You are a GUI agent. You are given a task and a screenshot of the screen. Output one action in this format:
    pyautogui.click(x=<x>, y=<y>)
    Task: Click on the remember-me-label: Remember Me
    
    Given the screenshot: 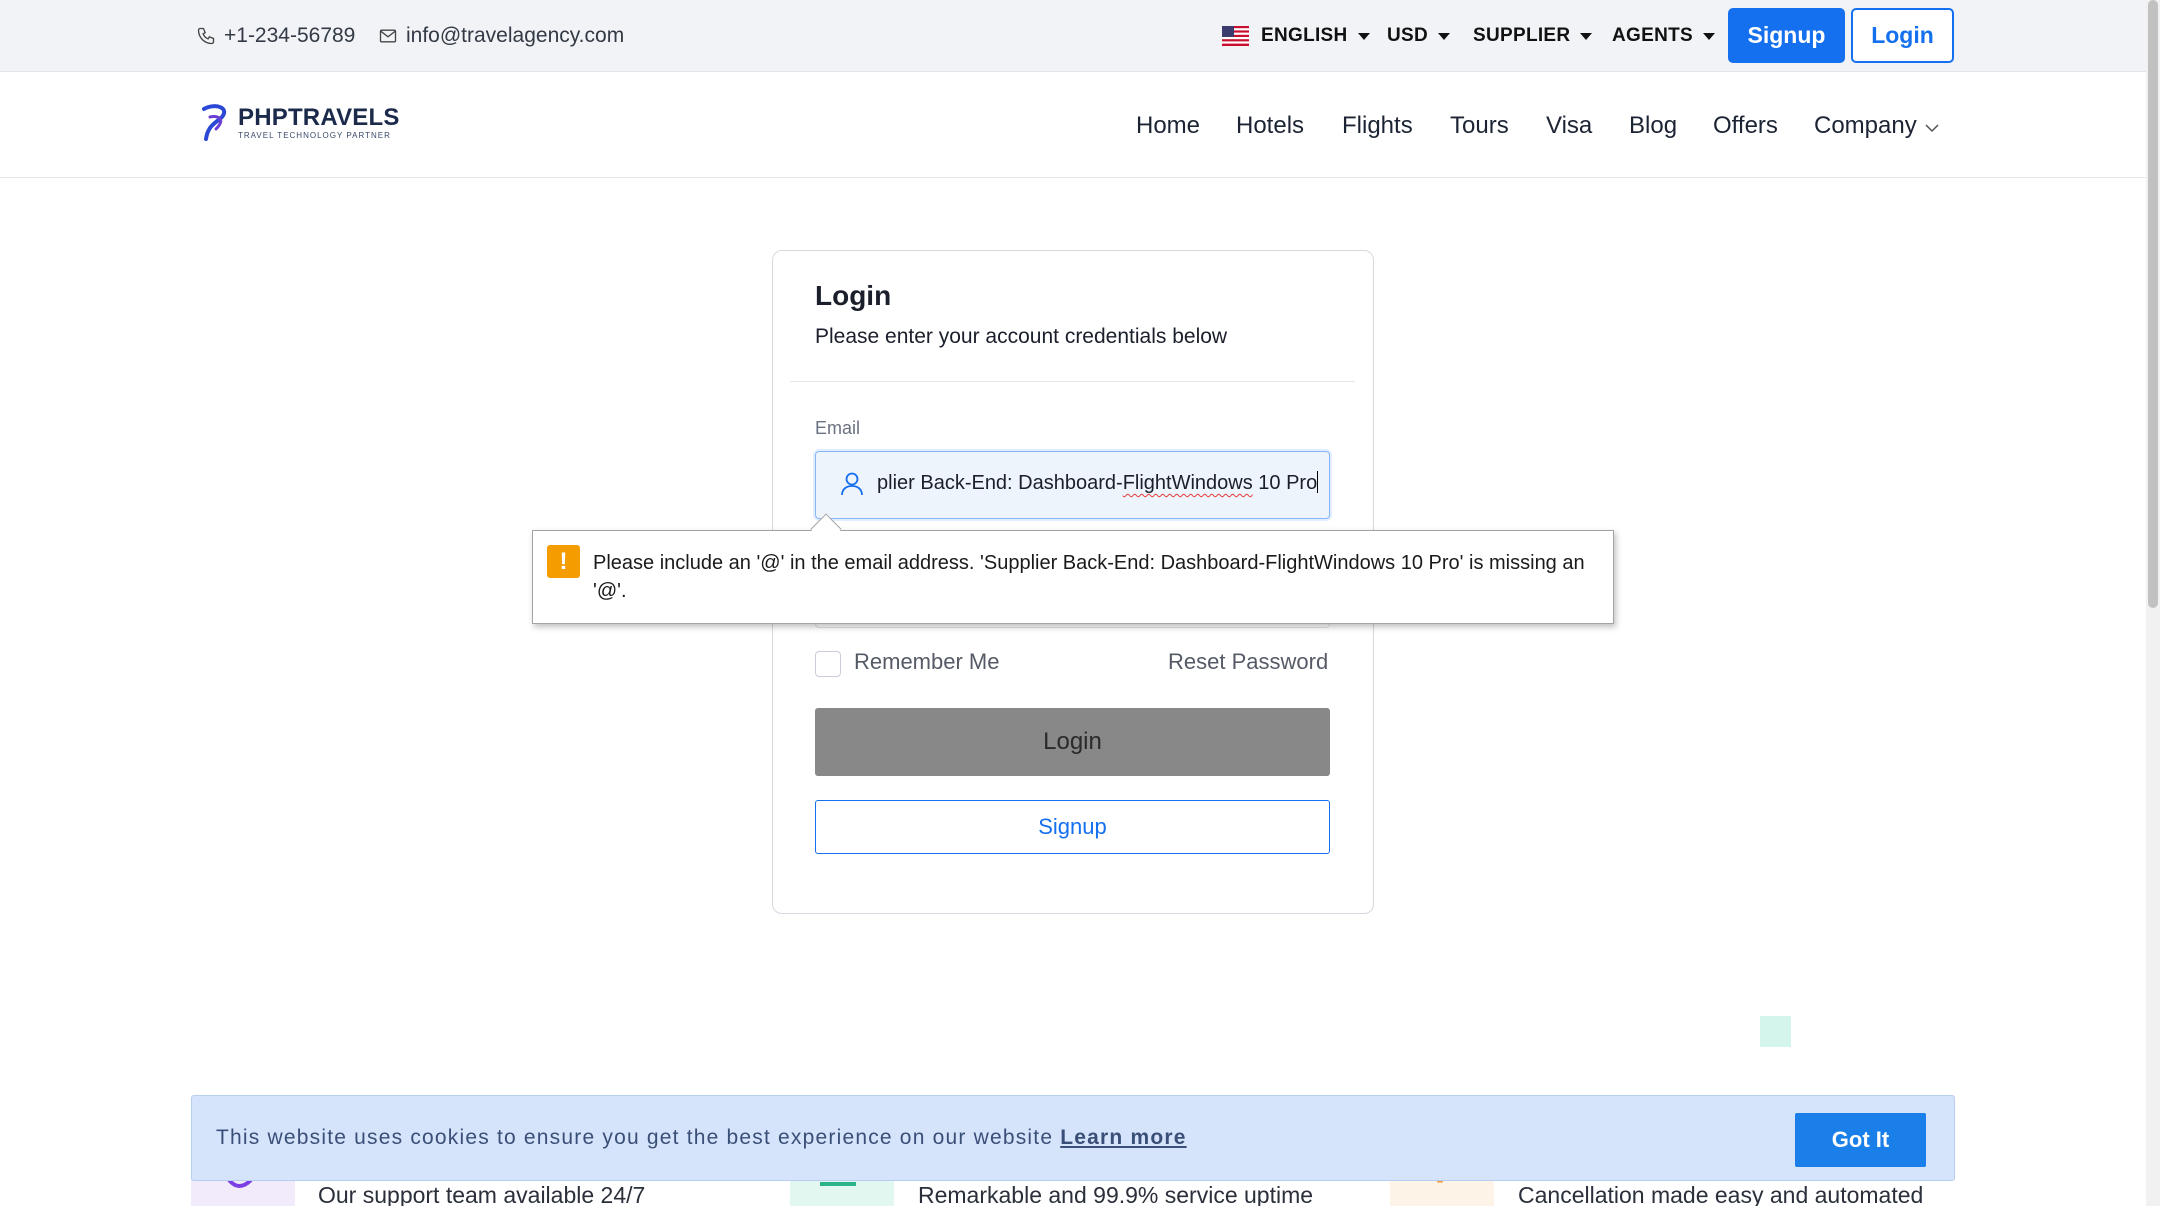 What is the action you would take?
    pyautogui.click(x=926, y=662)
    